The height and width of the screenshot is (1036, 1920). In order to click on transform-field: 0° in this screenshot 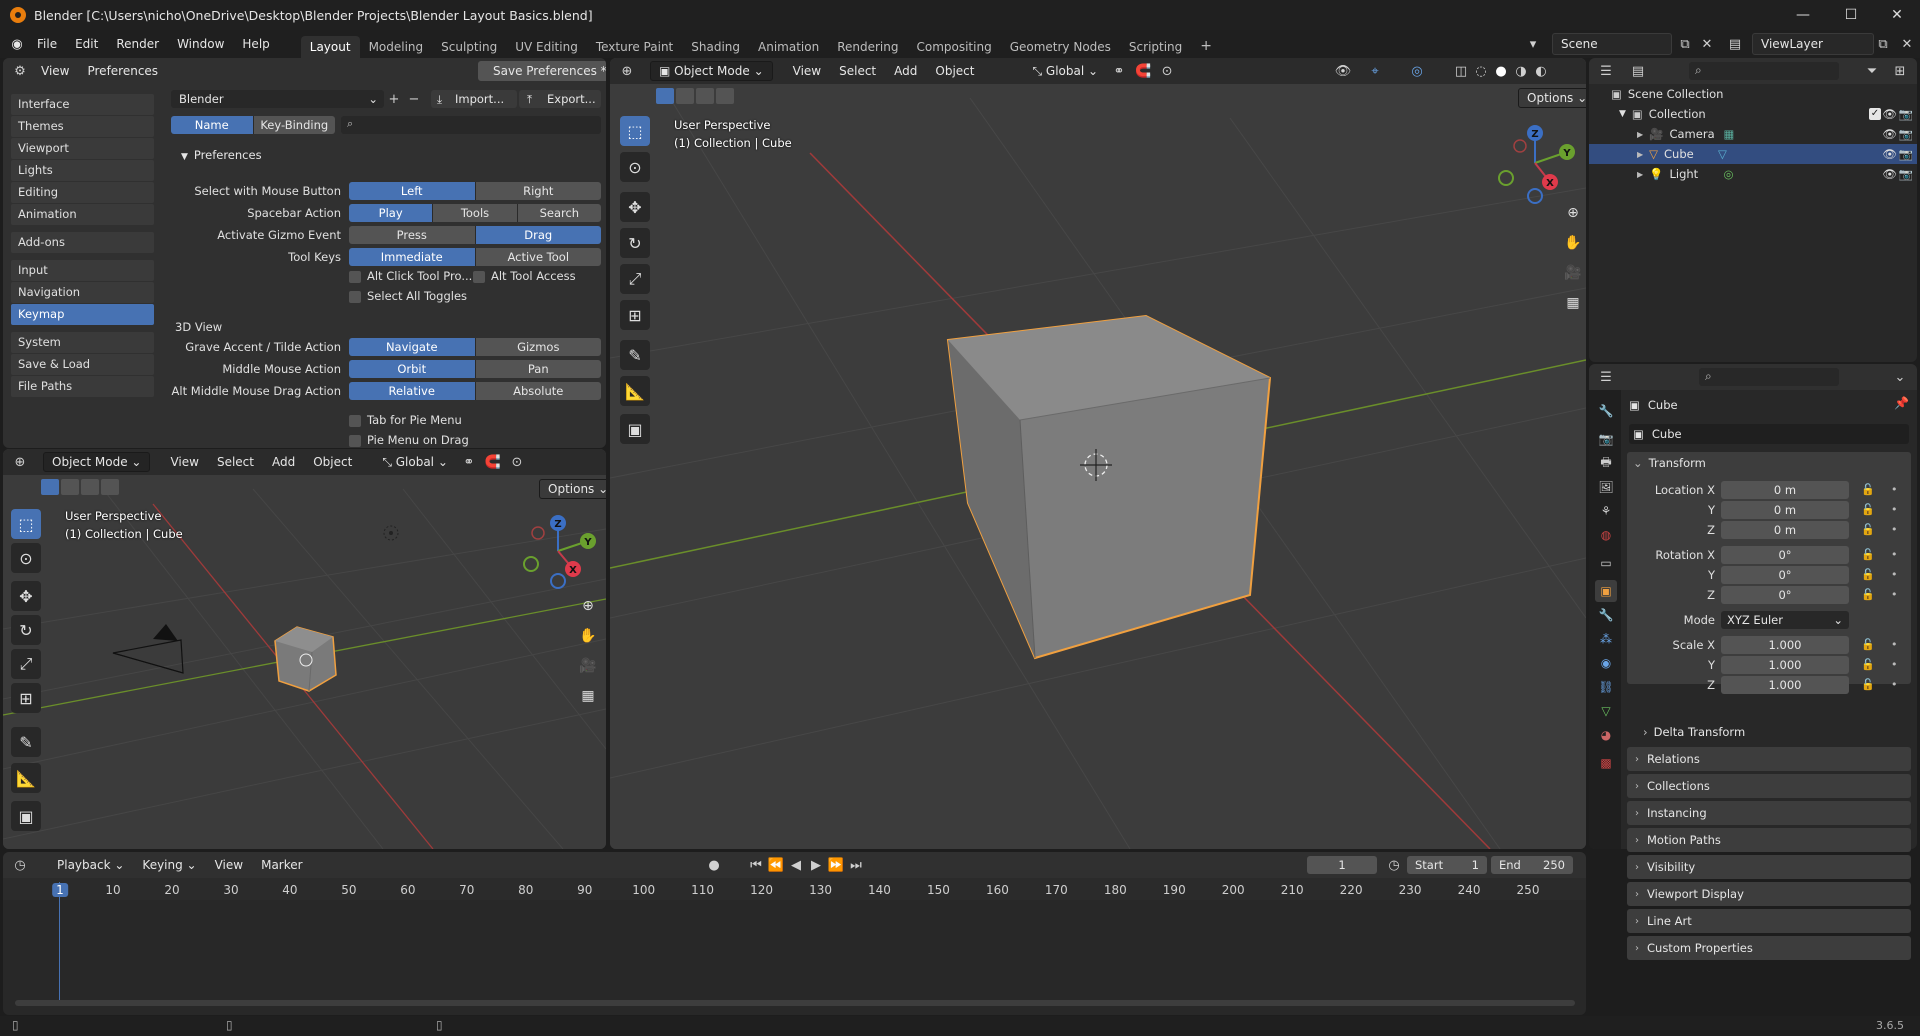, I will do `click(1785, 555)`.